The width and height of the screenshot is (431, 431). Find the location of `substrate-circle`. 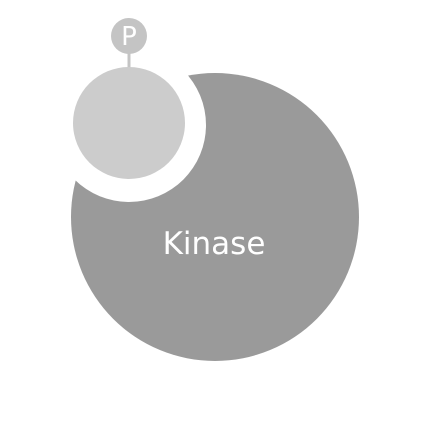

substrate-circle is located at coordinates (129, 123).